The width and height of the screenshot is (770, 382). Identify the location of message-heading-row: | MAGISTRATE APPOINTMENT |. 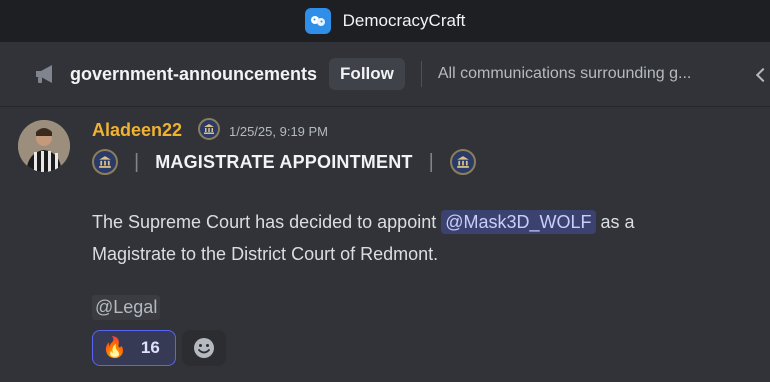
(284, 162).